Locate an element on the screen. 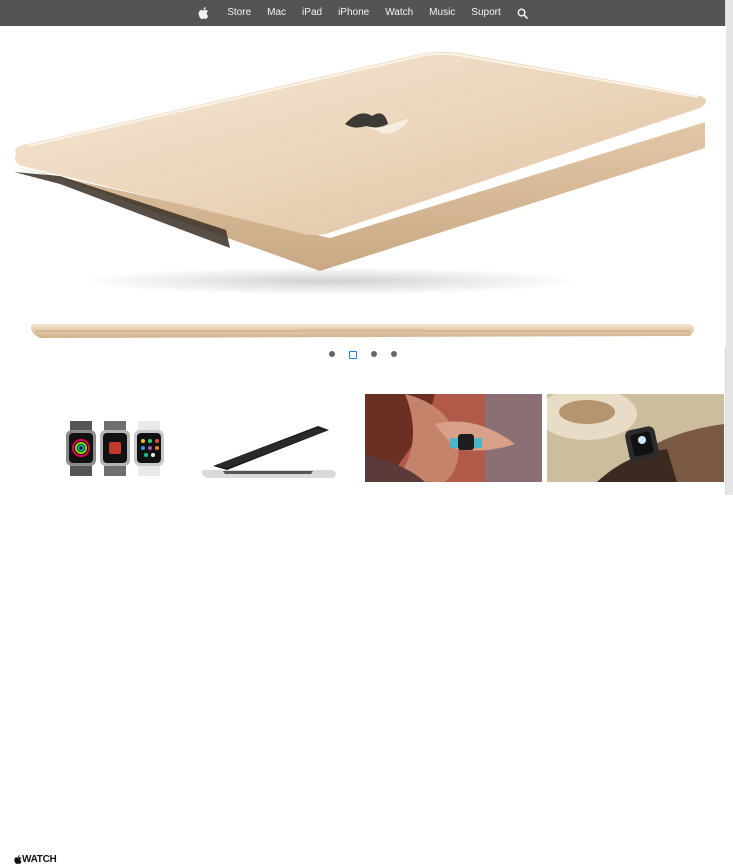  macbook-pro-tile is located at coordinates (273, 438).